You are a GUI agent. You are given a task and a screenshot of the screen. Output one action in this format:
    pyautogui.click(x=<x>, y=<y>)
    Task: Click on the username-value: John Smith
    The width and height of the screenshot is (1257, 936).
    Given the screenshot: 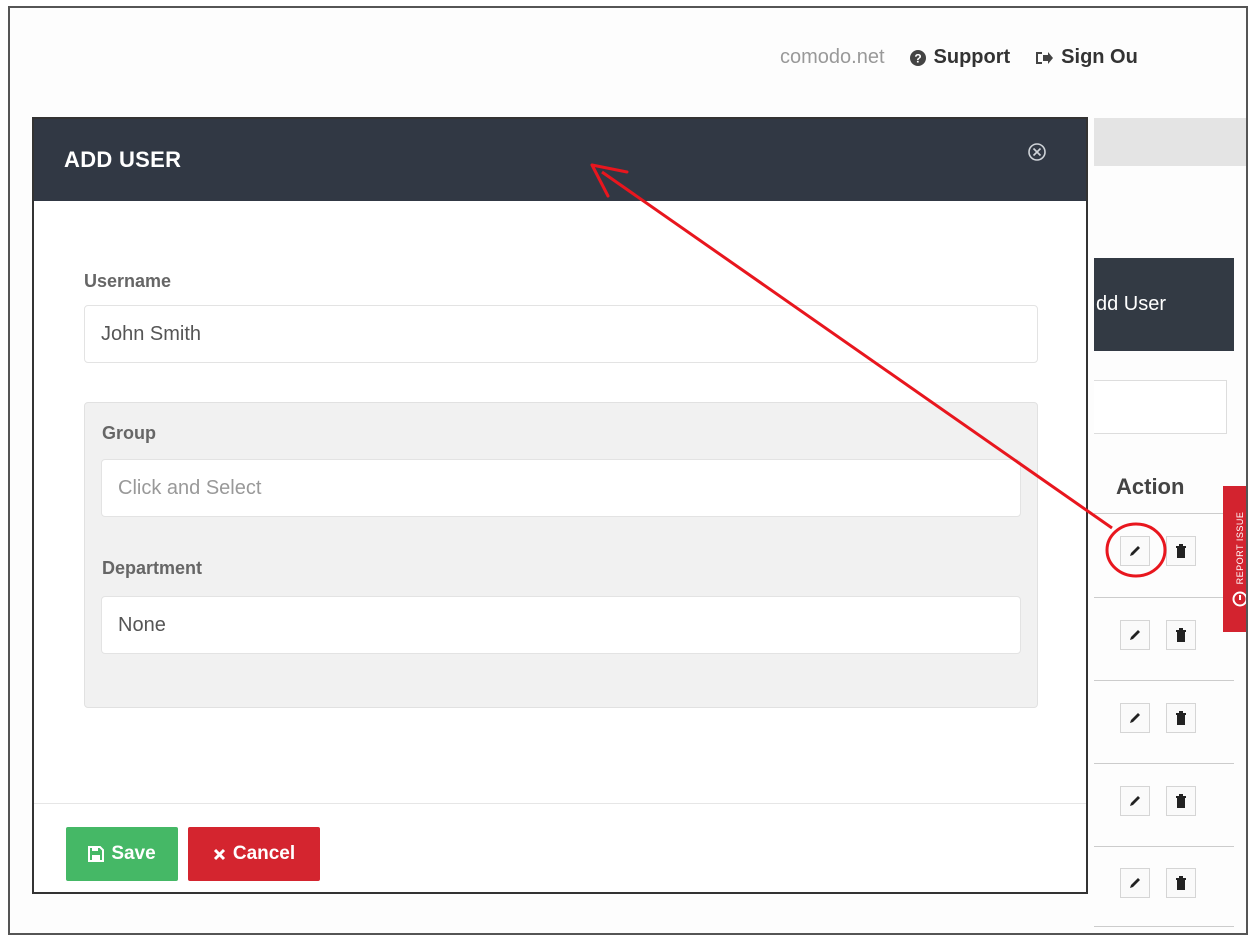 What is the action you would take?
    pyautogui.click(x=151, y=333)
    